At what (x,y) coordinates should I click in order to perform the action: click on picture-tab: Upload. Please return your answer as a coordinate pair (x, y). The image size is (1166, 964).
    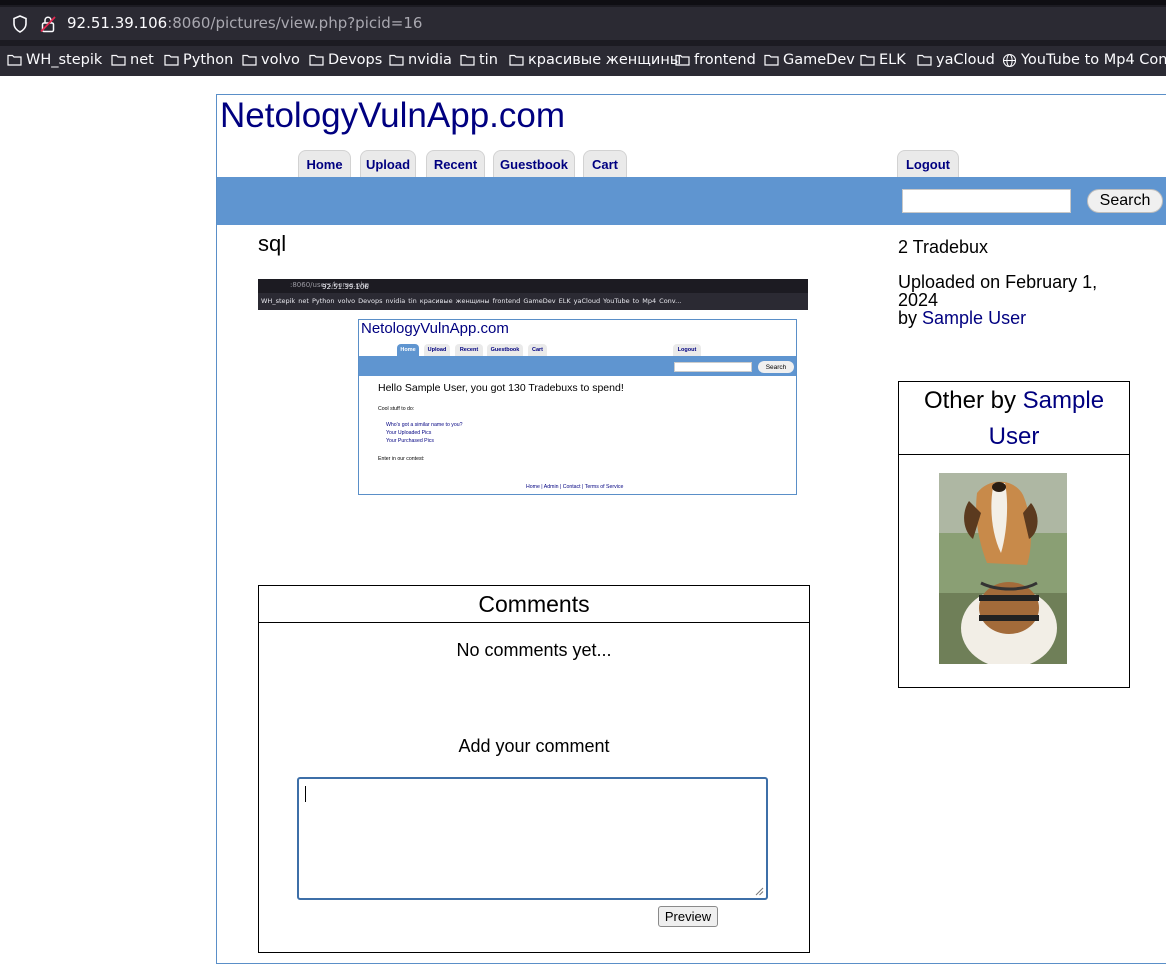
    Looking at the image, I should click on (437, 350).